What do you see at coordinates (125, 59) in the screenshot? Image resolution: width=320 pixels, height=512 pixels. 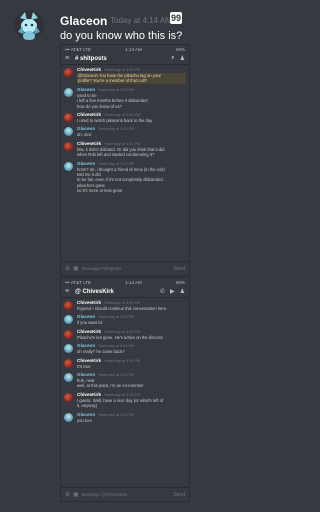 I see `channel-header: ≡ # shitposts ⌕ ♟` at bounding box center [125, 59].